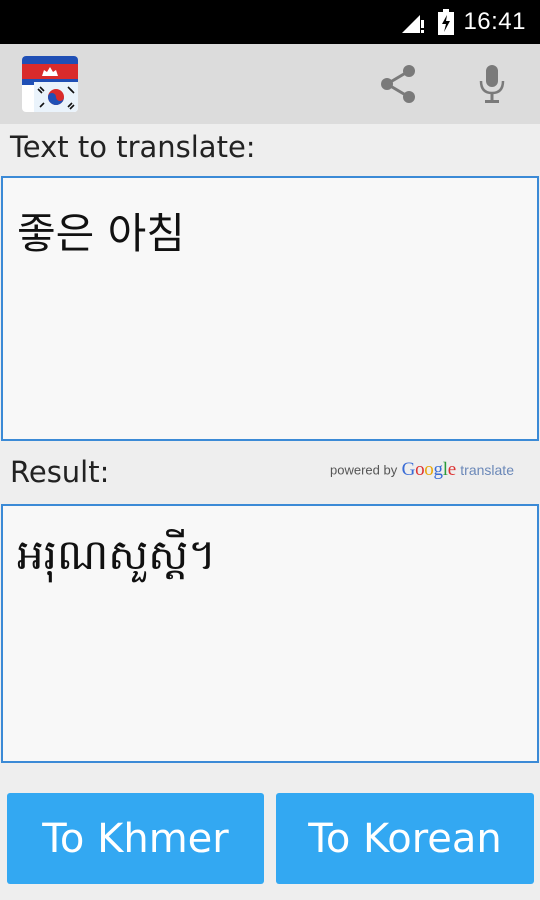 Image resolution: width=540 pixels, height=900 pixels. What do you see at coordinates (135, 838) in the screenshot?
I see `to-khmer-button: To Khmer` at bounding box center [135, 838].